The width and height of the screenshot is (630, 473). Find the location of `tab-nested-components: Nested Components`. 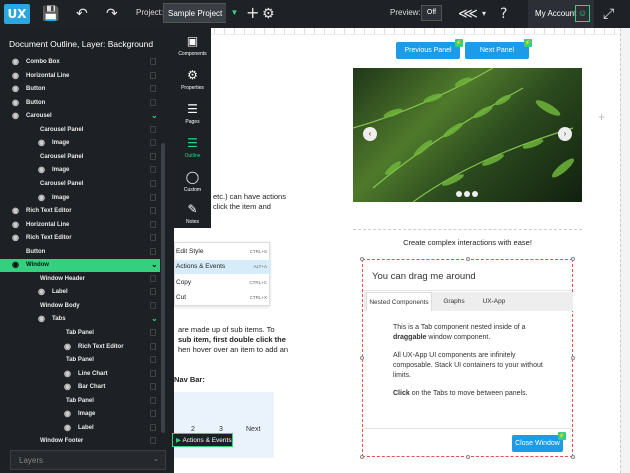

tab-nested-components: Nested Components is located at coordinates (399, 301).